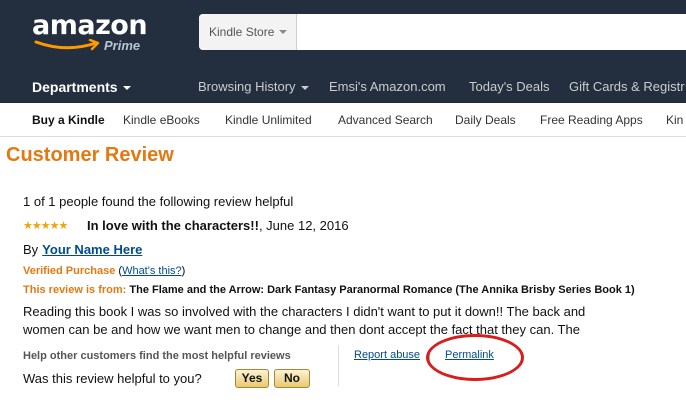  I want to click on nav-account-amazon: Emsi's Amazon.com, so click(387, 86).